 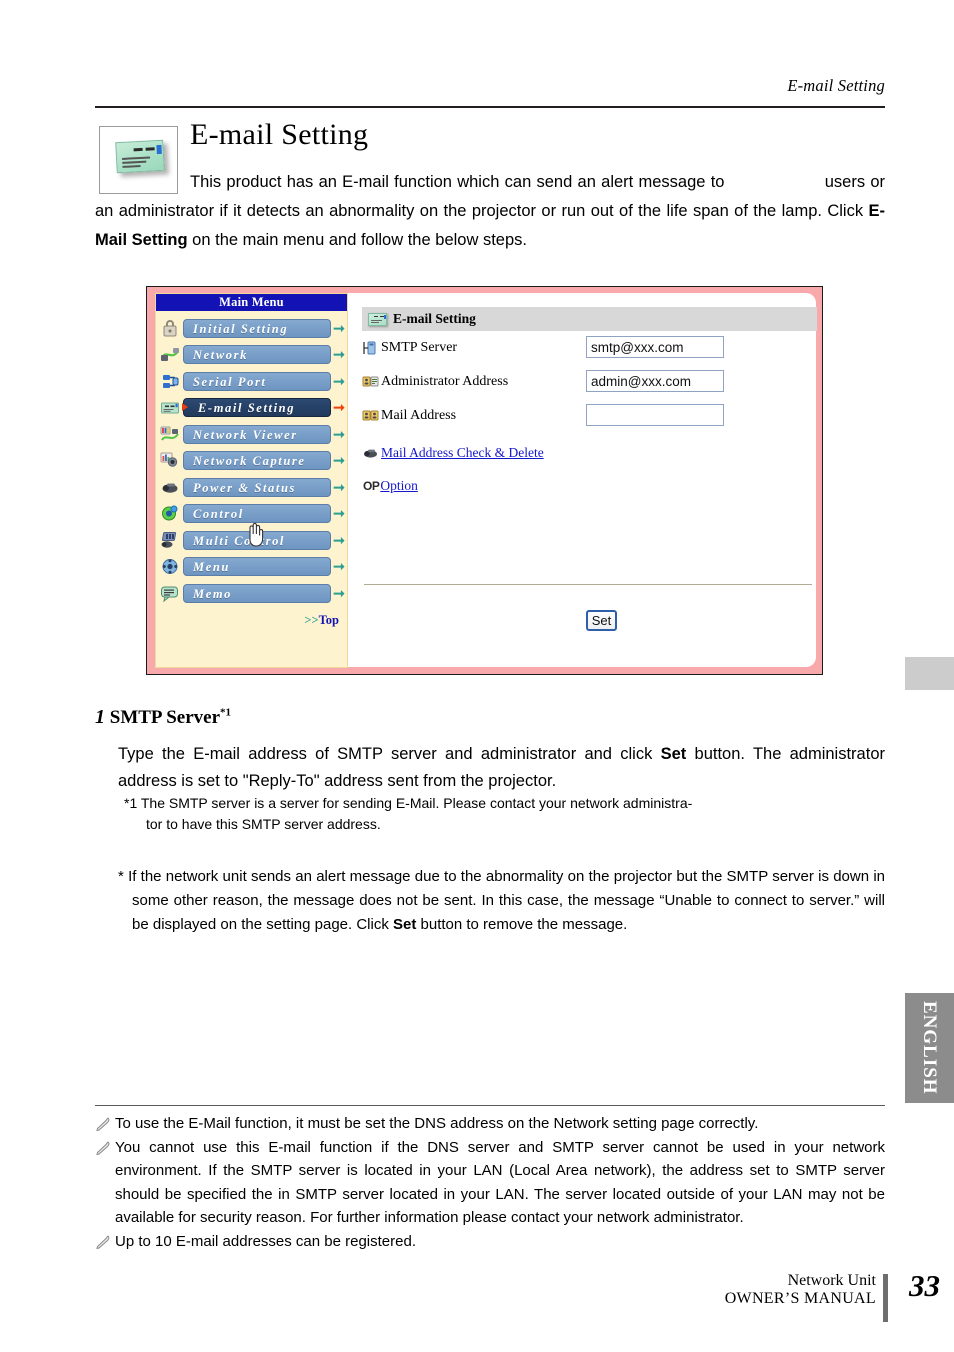 I want to click on padlock-icon, so click(x=170, y=328).